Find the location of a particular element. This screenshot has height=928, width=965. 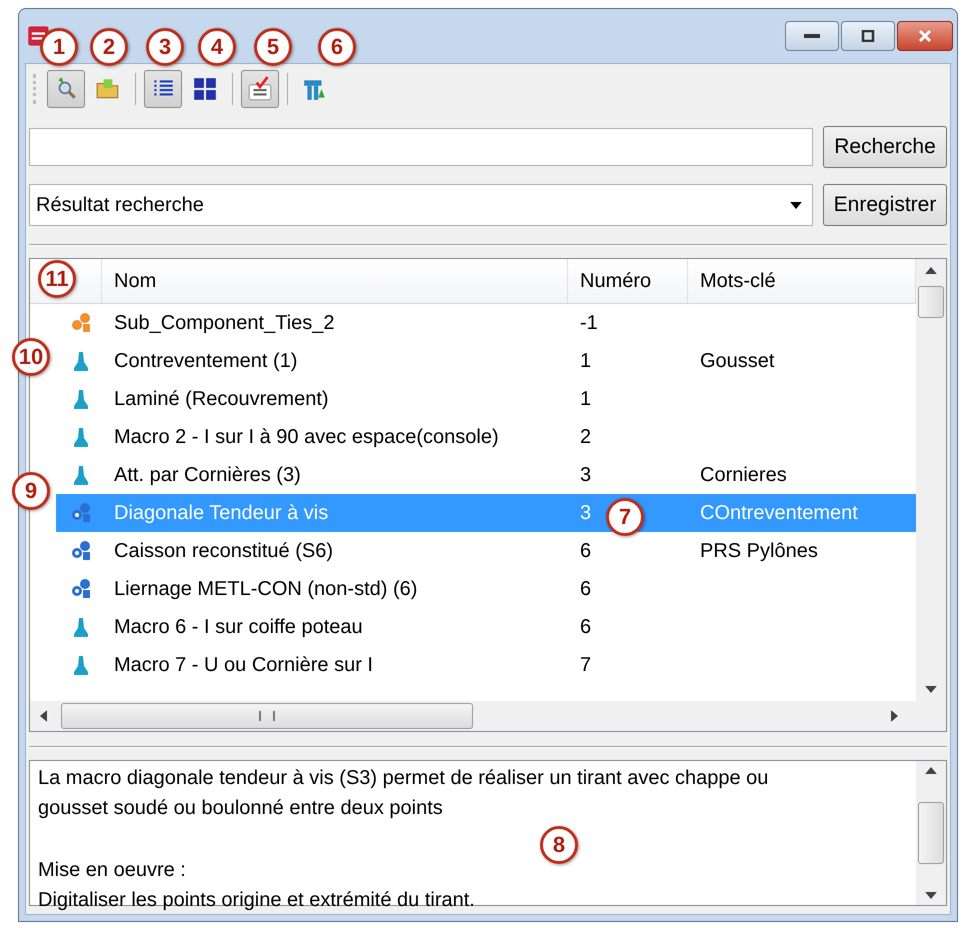

table-cell: Macro 7 - U ou Cornière sur I is located at coordinates (243, 665).